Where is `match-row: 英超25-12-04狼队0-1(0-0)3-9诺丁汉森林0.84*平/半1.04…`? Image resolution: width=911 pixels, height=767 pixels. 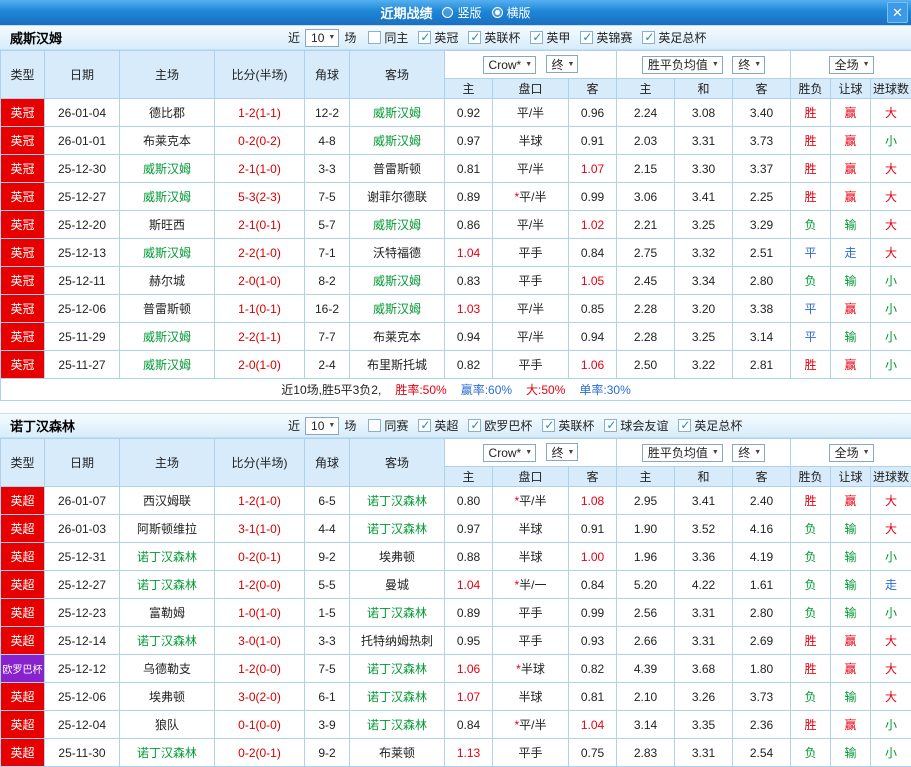 match-row: 英超25-12-04狼队0-1(0-0)3-9诺丁汉森林0.84*平/半1.04… is located at coordinates (456, 725).